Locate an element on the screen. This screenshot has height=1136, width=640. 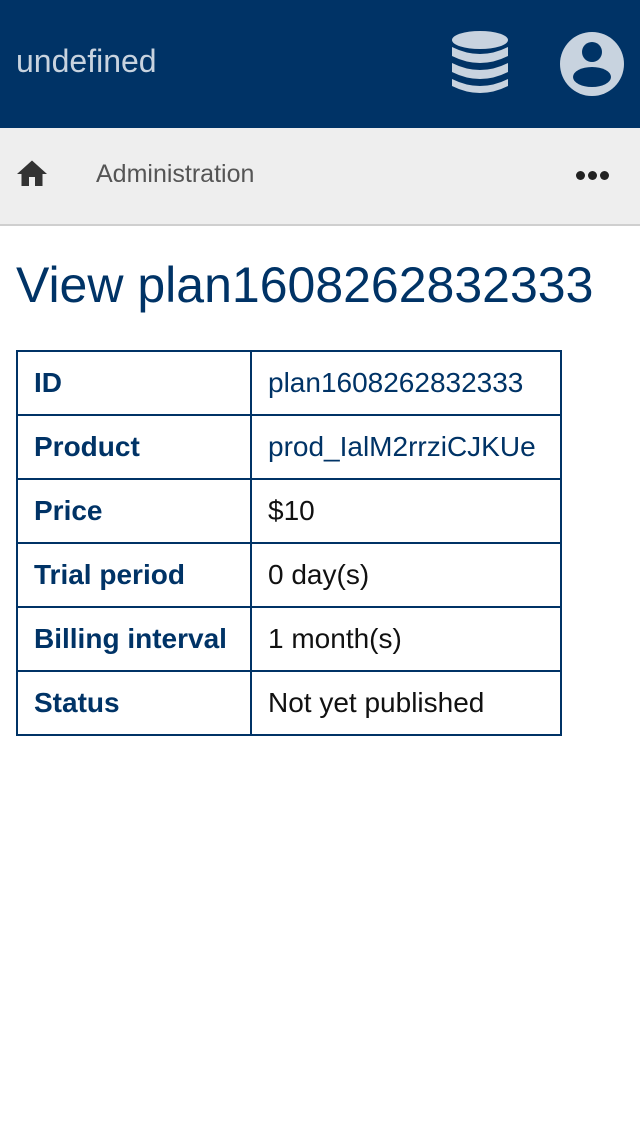
trial-period-value: 0 day(s) is located at coordinates (406, 575).